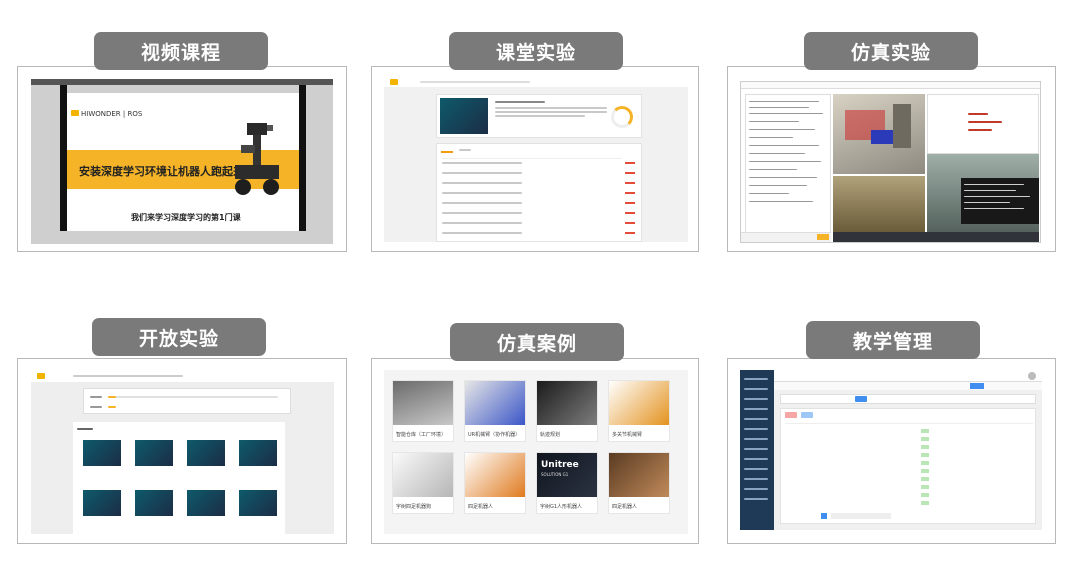 This screenshot has height=581, width=1080. What do you see at coordinates (520, 102) in the screenshot?
I see `course-title-line` at bounding box center [520, 102].